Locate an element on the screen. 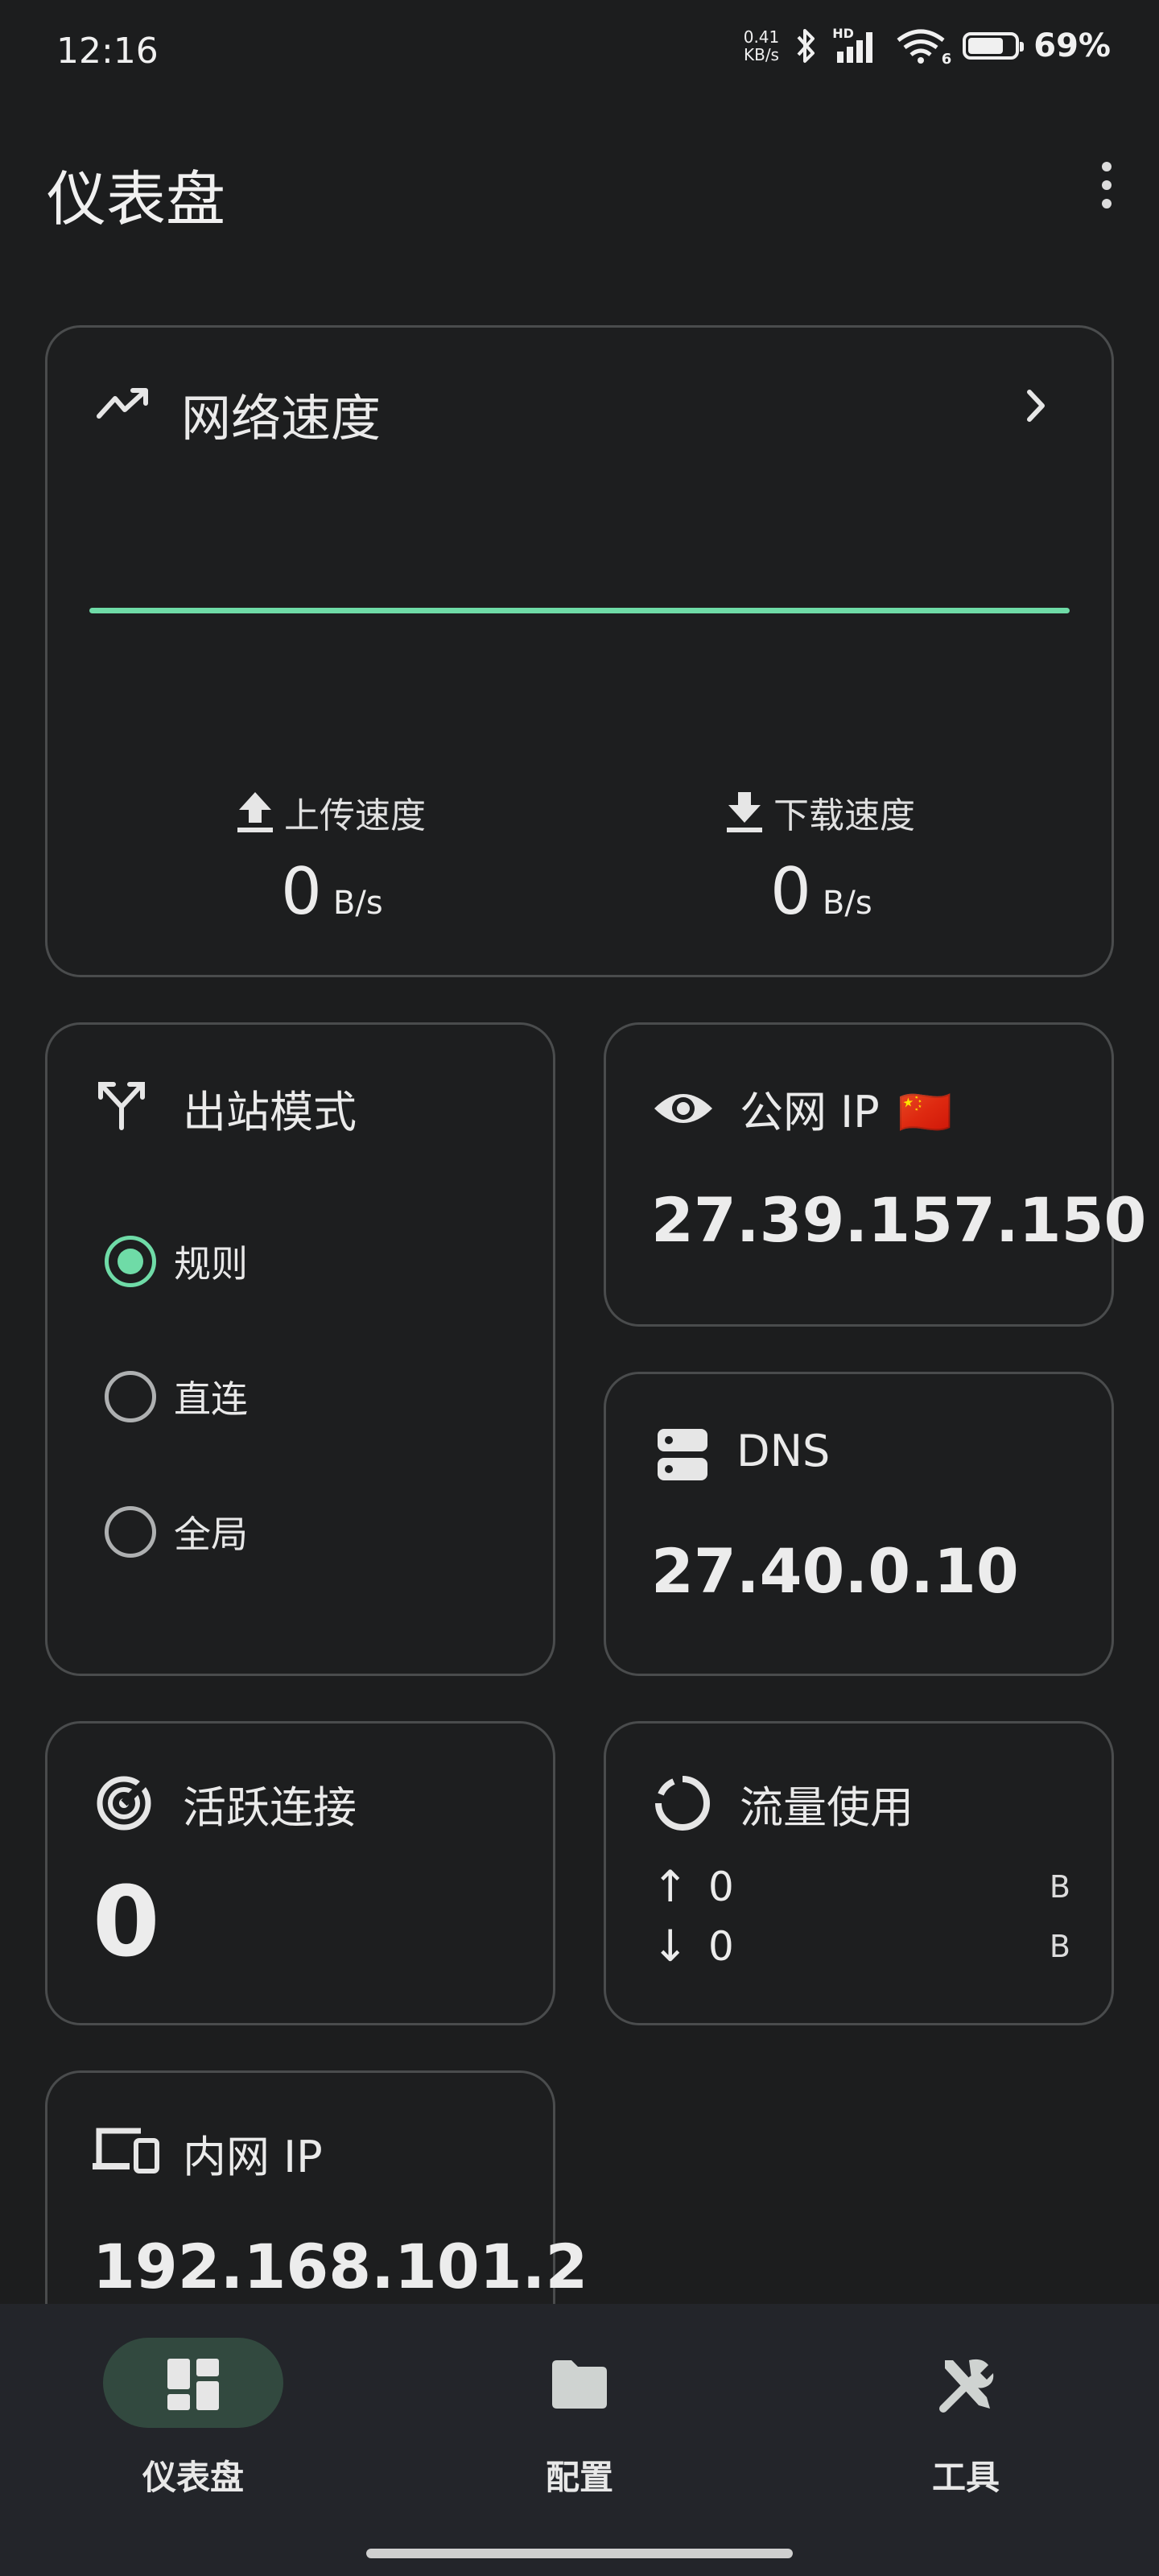 The height and width of the screenshot is (2576, 1159). dashboard-icon is located at coordinates (193, 2384).